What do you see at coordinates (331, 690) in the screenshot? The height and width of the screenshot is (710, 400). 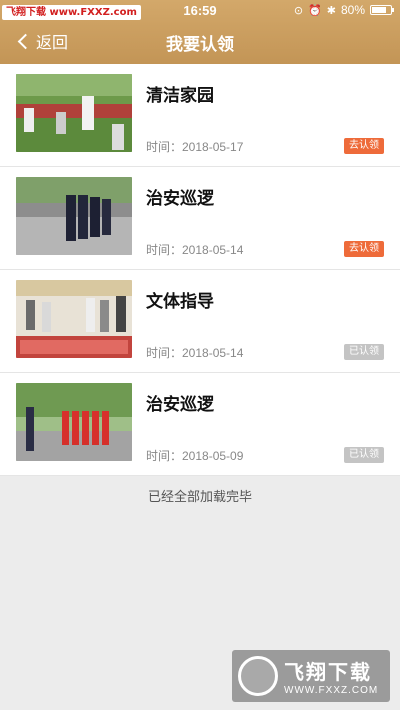 I see `watermark-url: WWW.FXXZ.COM` at bounding box center [331, 690].